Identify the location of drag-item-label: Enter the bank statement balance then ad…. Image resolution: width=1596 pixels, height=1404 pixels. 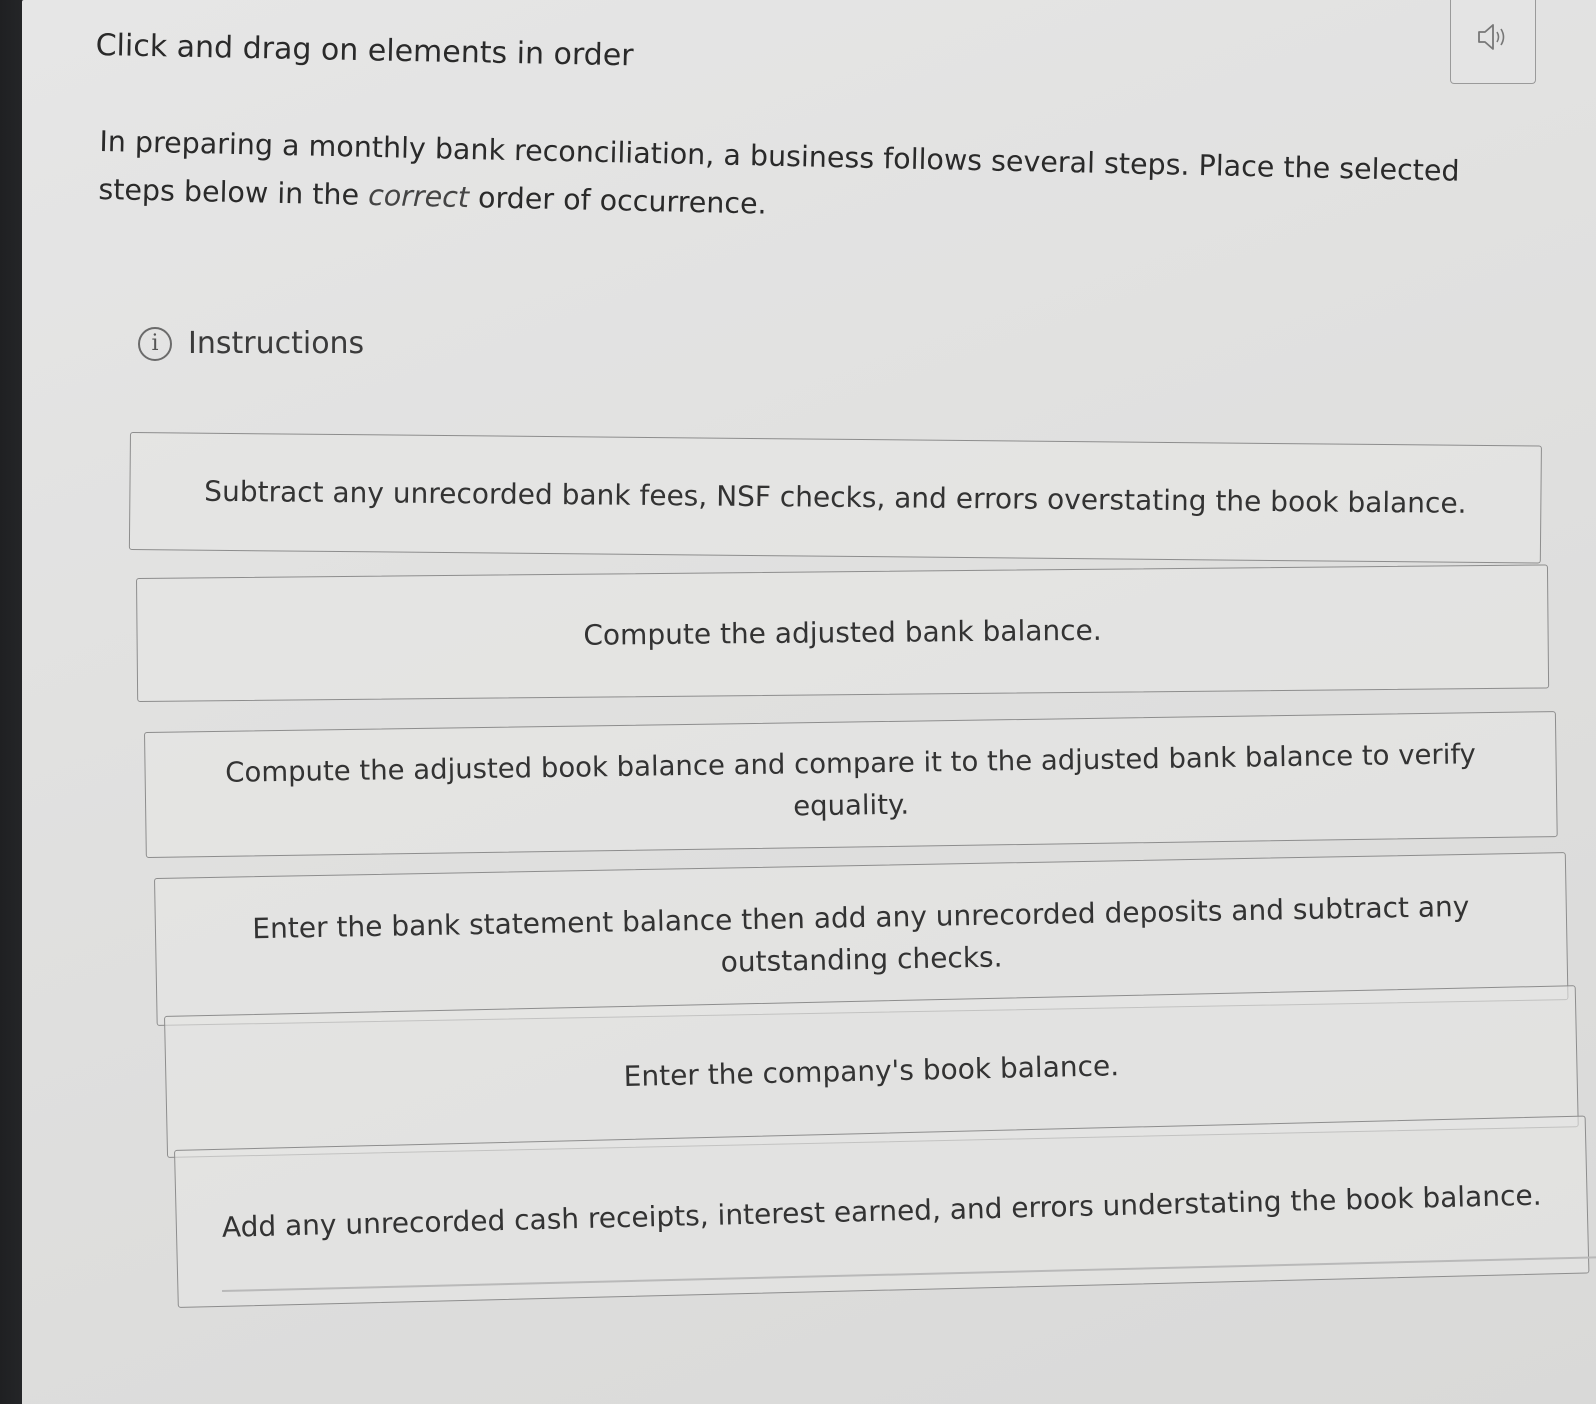
(861, 934).